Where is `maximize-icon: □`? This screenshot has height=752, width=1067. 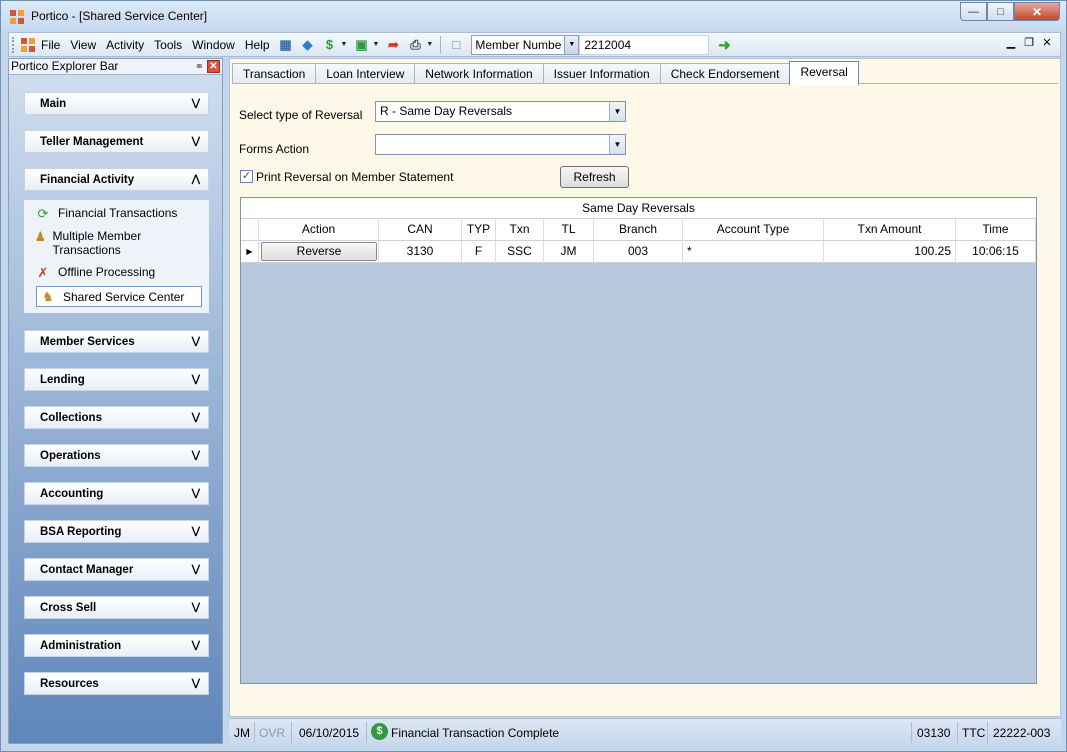
maximize-icon: □ is located at coordinates (1000, 11).